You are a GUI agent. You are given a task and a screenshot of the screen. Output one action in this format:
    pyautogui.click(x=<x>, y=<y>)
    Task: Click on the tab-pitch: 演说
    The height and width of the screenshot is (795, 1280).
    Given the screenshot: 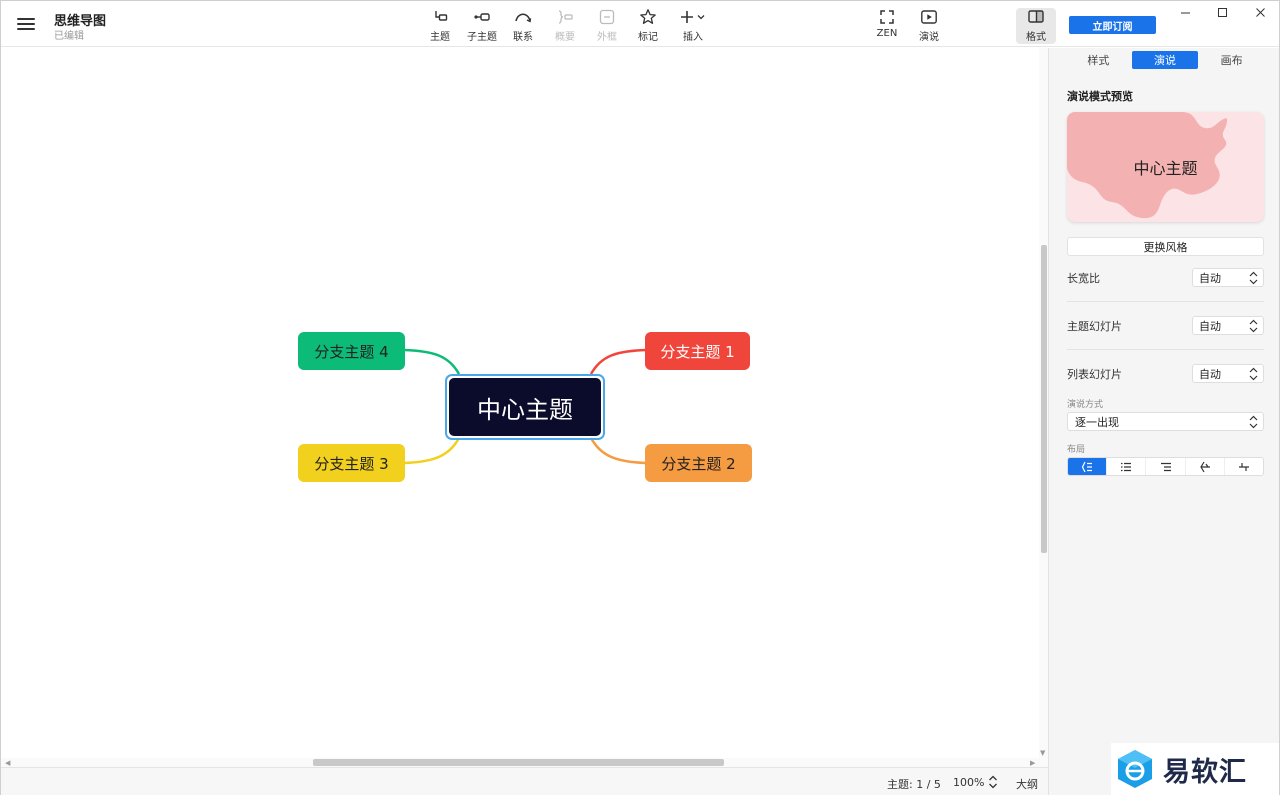 What is the action you would take?
    pyautogui.click(x=1165, y=60)
    